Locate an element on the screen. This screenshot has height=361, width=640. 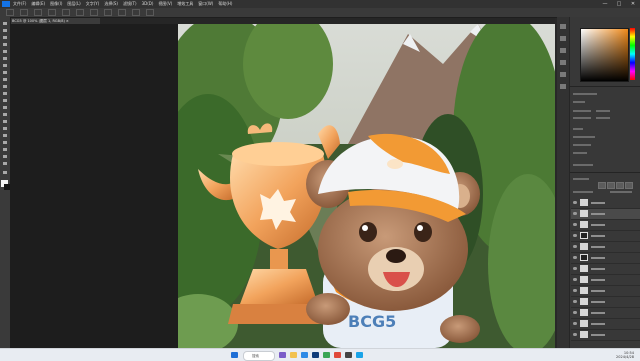
info-panel-icon is located at coordinates (563, 86).